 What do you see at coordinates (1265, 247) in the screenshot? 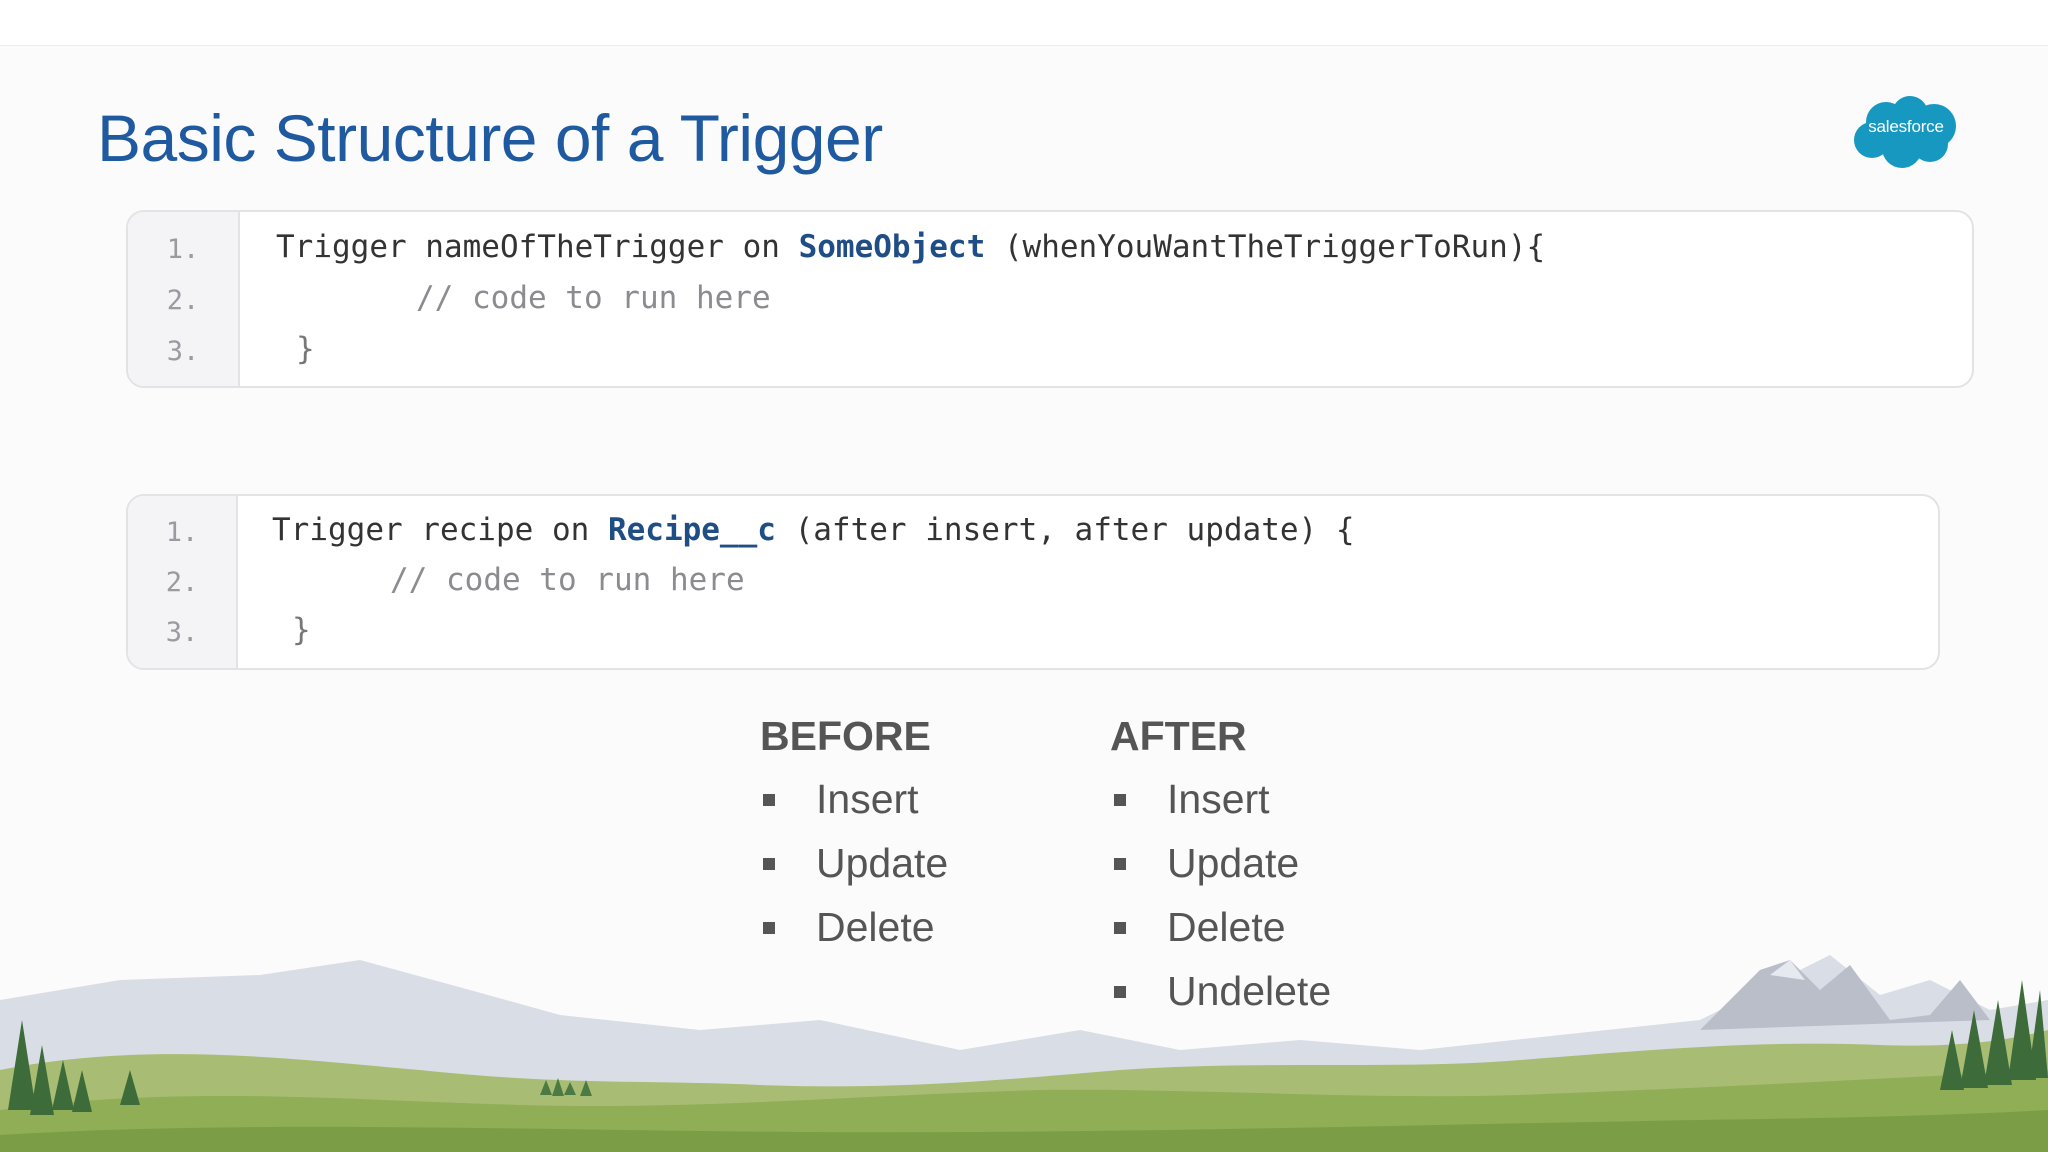
I see `code-text: (whenYouWantTheTriggerToRun){` at bounding box center [1265, 247].